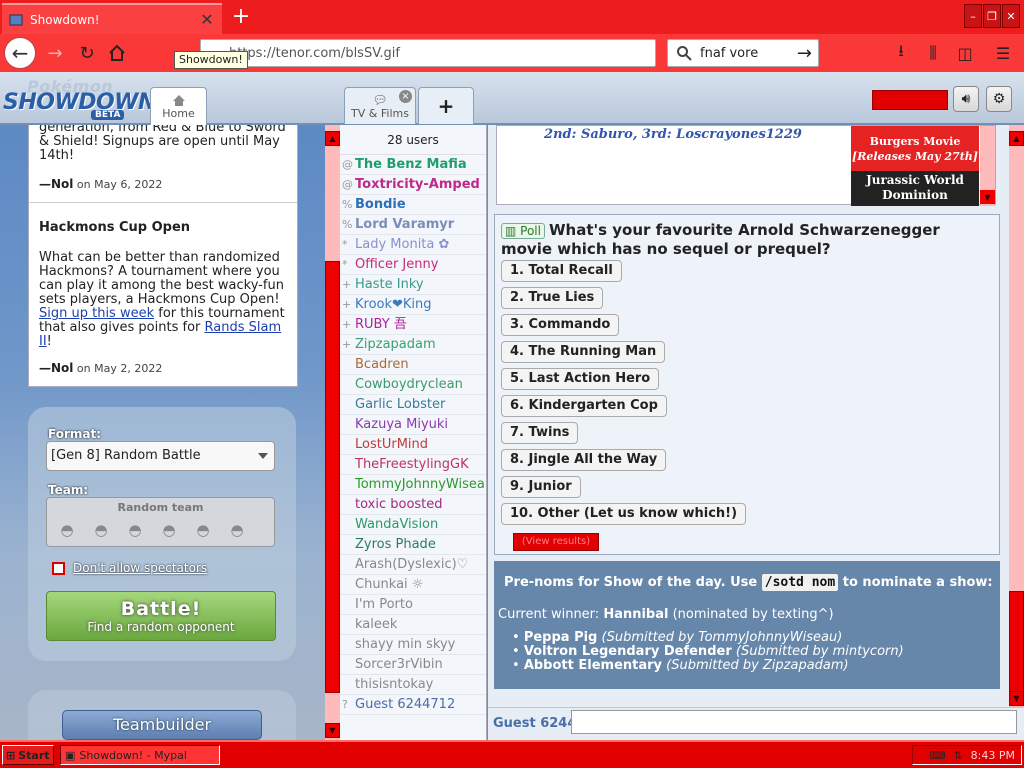  Describe the element at coordinates (20, 53) in the screenshot. I see `back-button: ←` at that location.